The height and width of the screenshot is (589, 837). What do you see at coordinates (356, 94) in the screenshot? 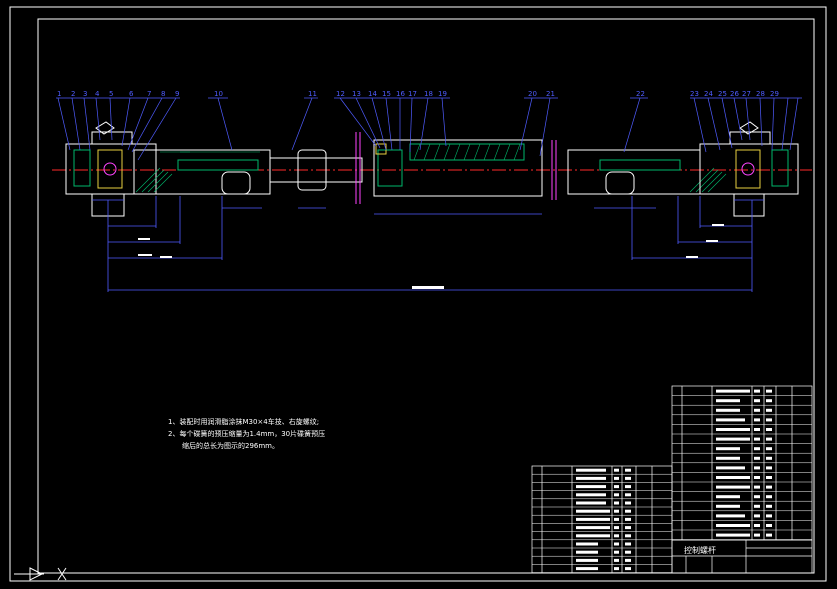
I see `balloon-label: 13` at bounding box center [356, 94].